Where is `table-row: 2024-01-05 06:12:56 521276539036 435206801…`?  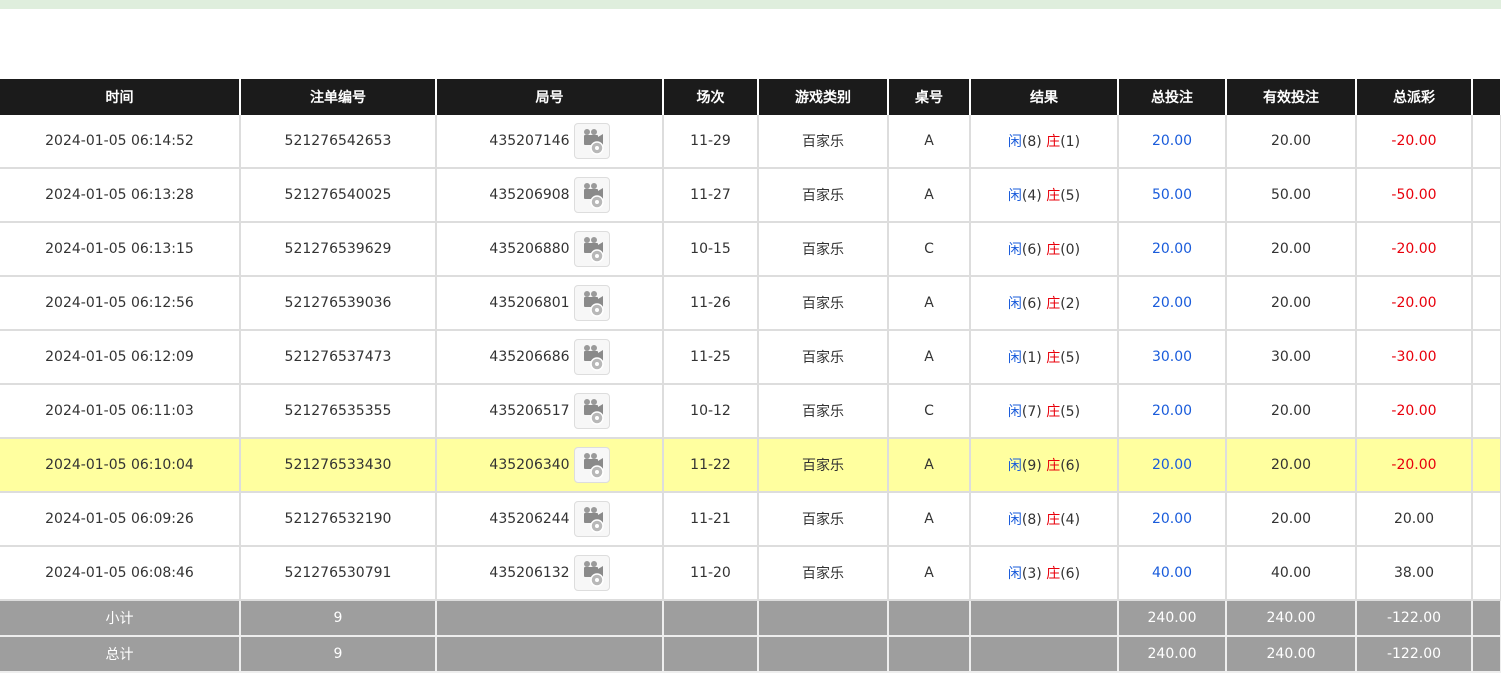
table-row: 2024-01-05 06:12:56 521276539036 435206801… is located at coordinates (750, 303).